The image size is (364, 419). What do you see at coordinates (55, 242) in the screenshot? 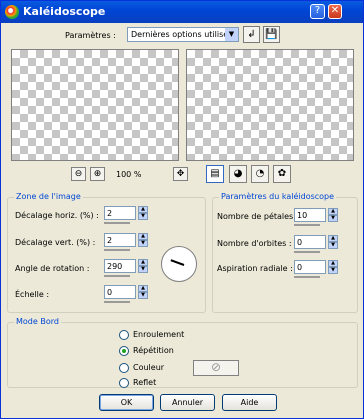
I see `vertical-offset-label: Décalage vert. (%) :` at bounding box center [55, 242].